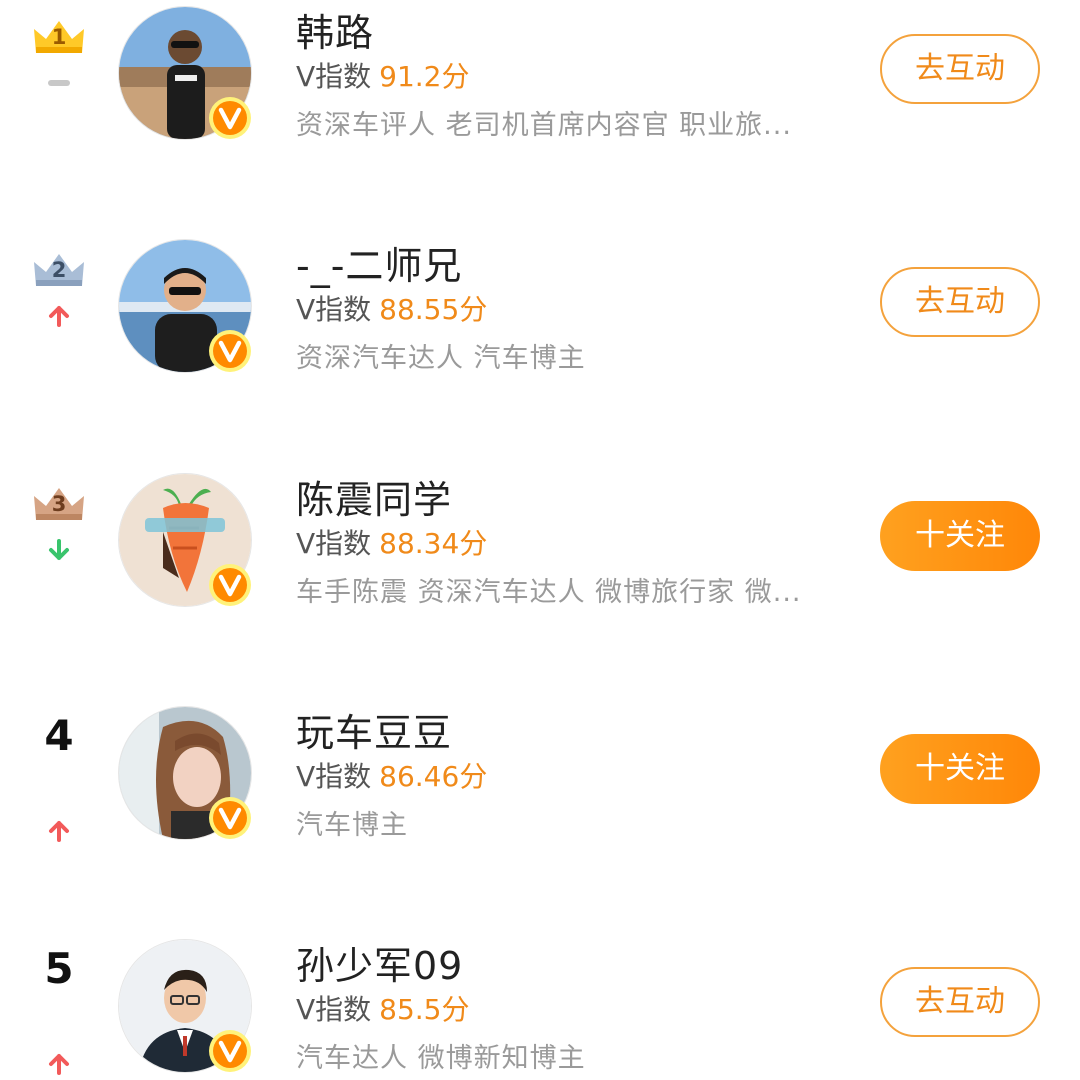 This screenshot has height=1080, width=1080. Describe the element at coordinates (379, 262) in the screenshot. I see `user-name: -_-二师兄` at that location.